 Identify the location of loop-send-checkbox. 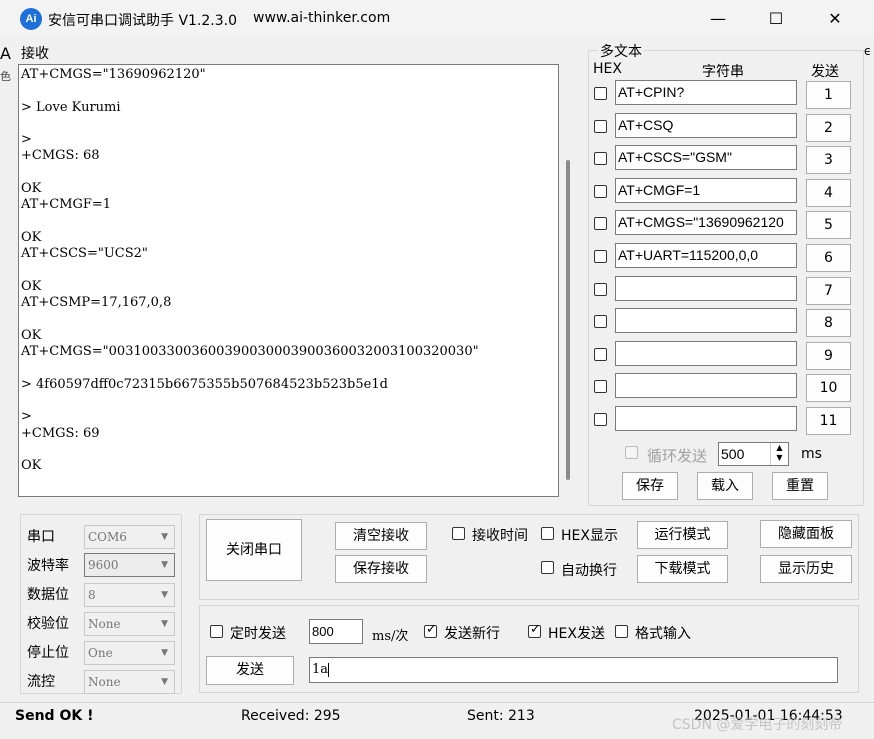
(631, 452).